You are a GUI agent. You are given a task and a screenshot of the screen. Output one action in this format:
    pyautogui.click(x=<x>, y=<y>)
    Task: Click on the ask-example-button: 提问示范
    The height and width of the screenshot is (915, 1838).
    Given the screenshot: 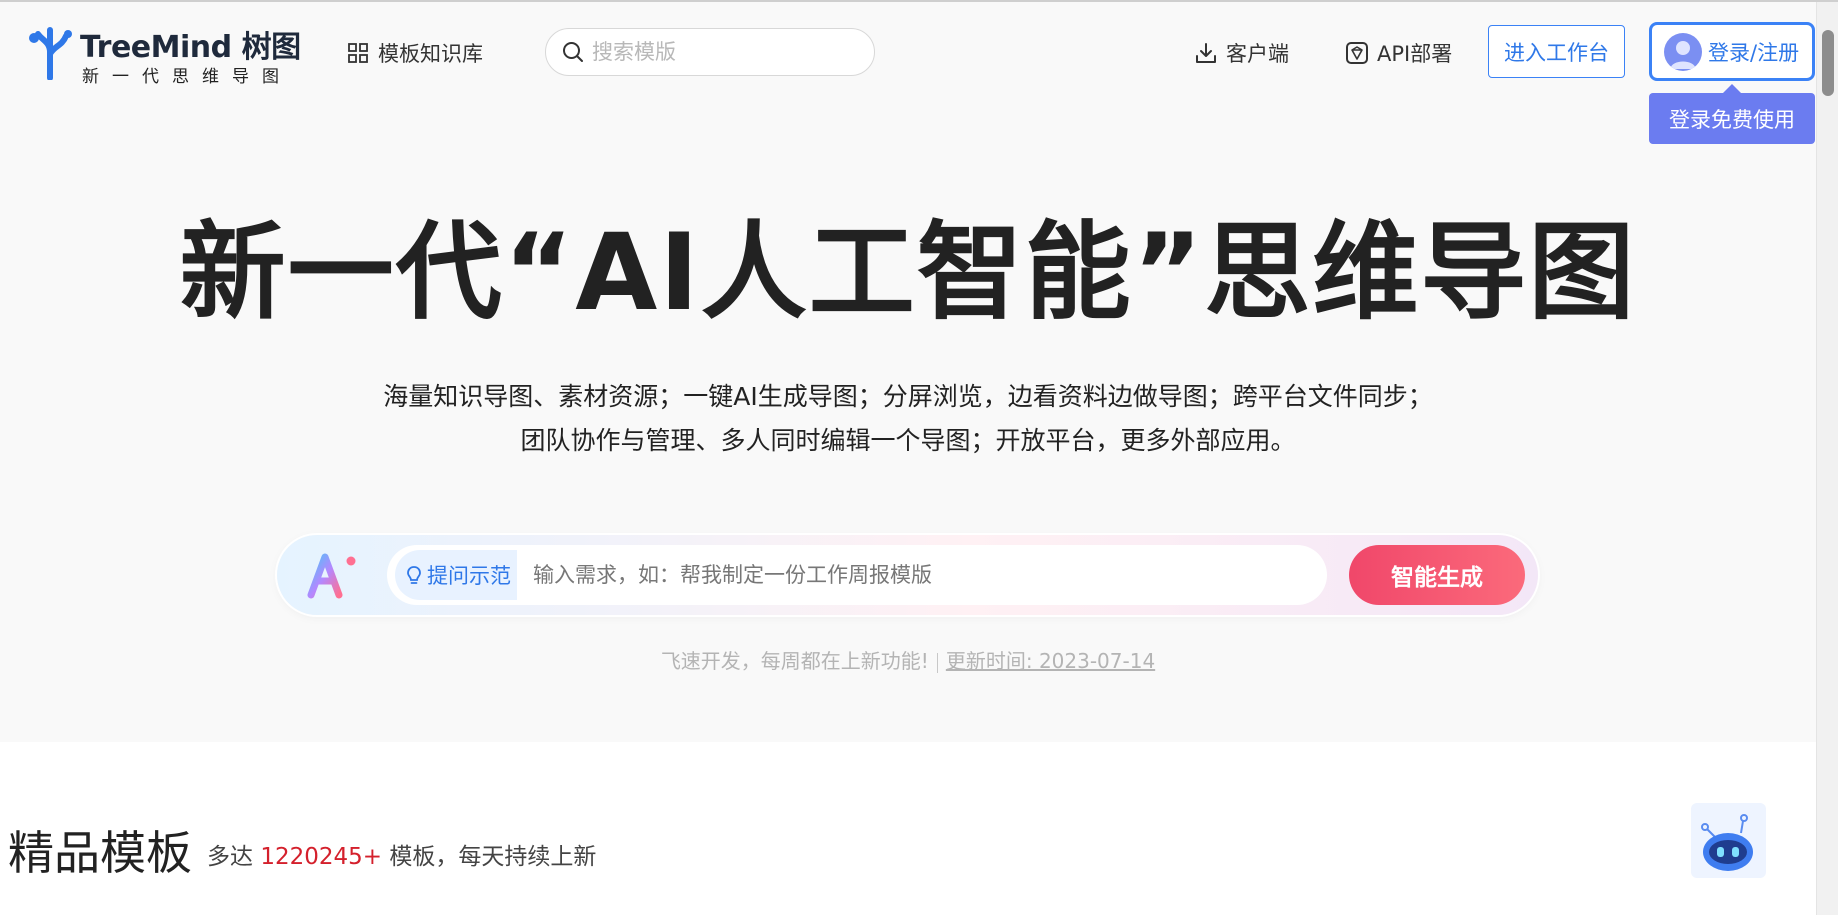 What is the action you would take?
    pyautogui.click(x=456, y=575)
    